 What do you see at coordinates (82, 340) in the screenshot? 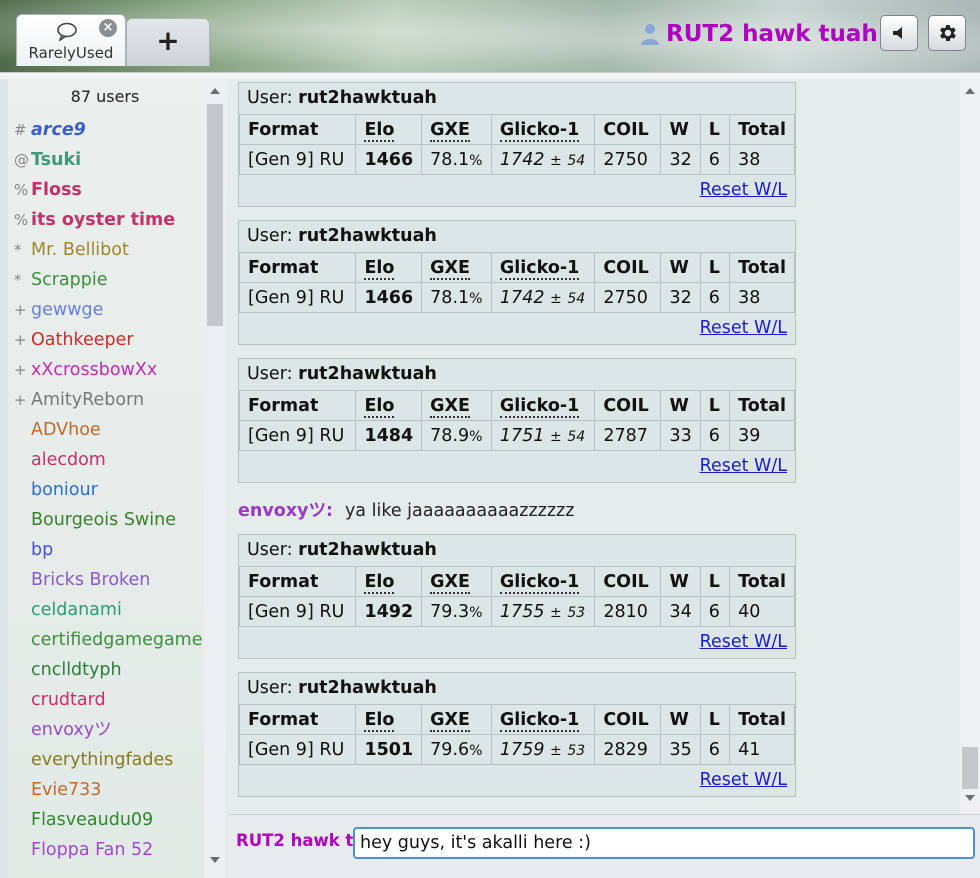
I see `user-name: Oathkeeper` at bounding box center [82, 340].